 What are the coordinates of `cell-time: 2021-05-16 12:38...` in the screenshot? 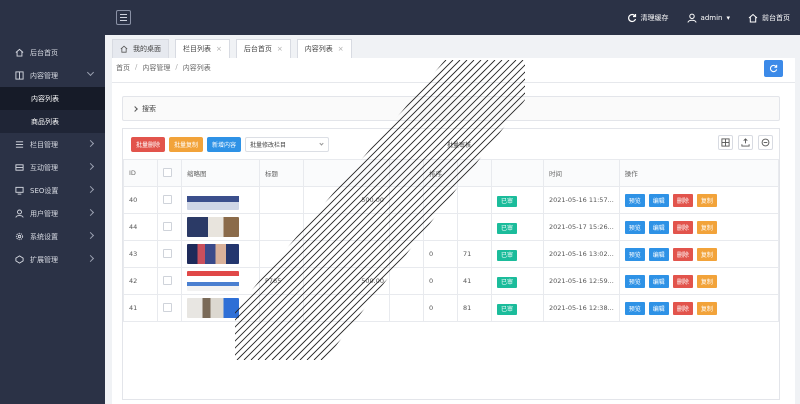 It's located at (581, 308).